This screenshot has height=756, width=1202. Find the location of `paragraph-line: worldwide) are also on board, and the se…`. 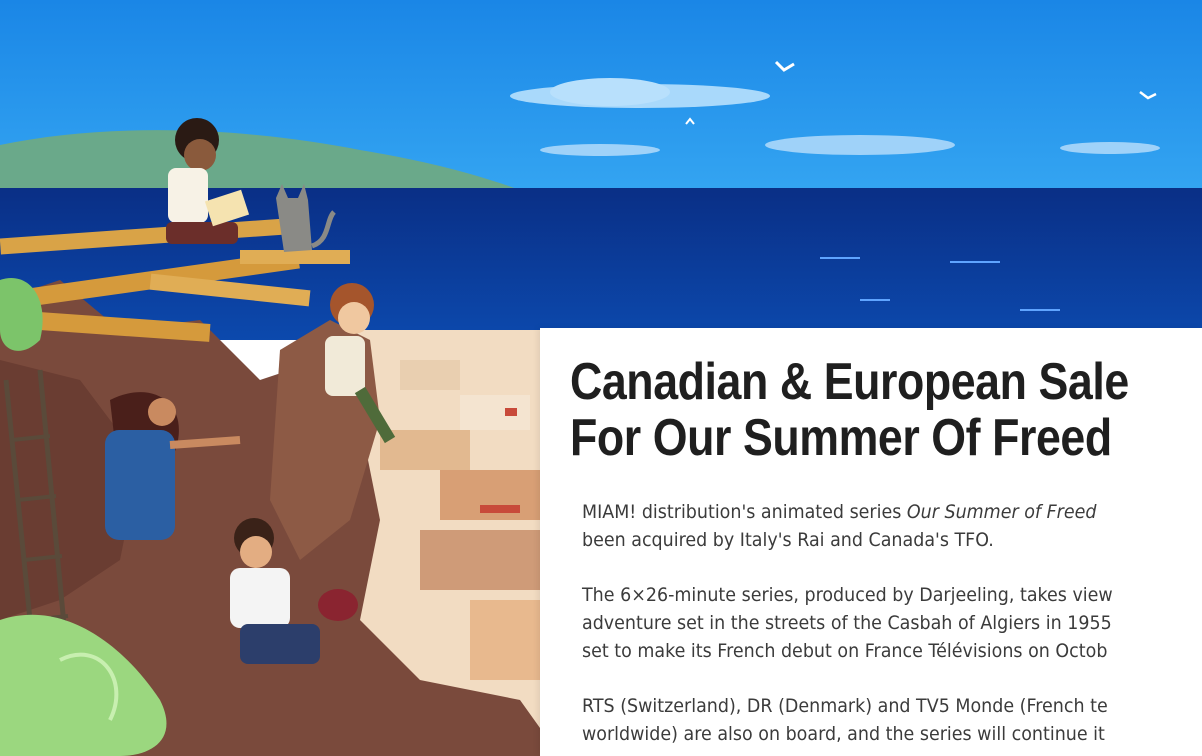

paragraph-line: worldwide) are also on board, and the se… is located at coordinates (843, 734).